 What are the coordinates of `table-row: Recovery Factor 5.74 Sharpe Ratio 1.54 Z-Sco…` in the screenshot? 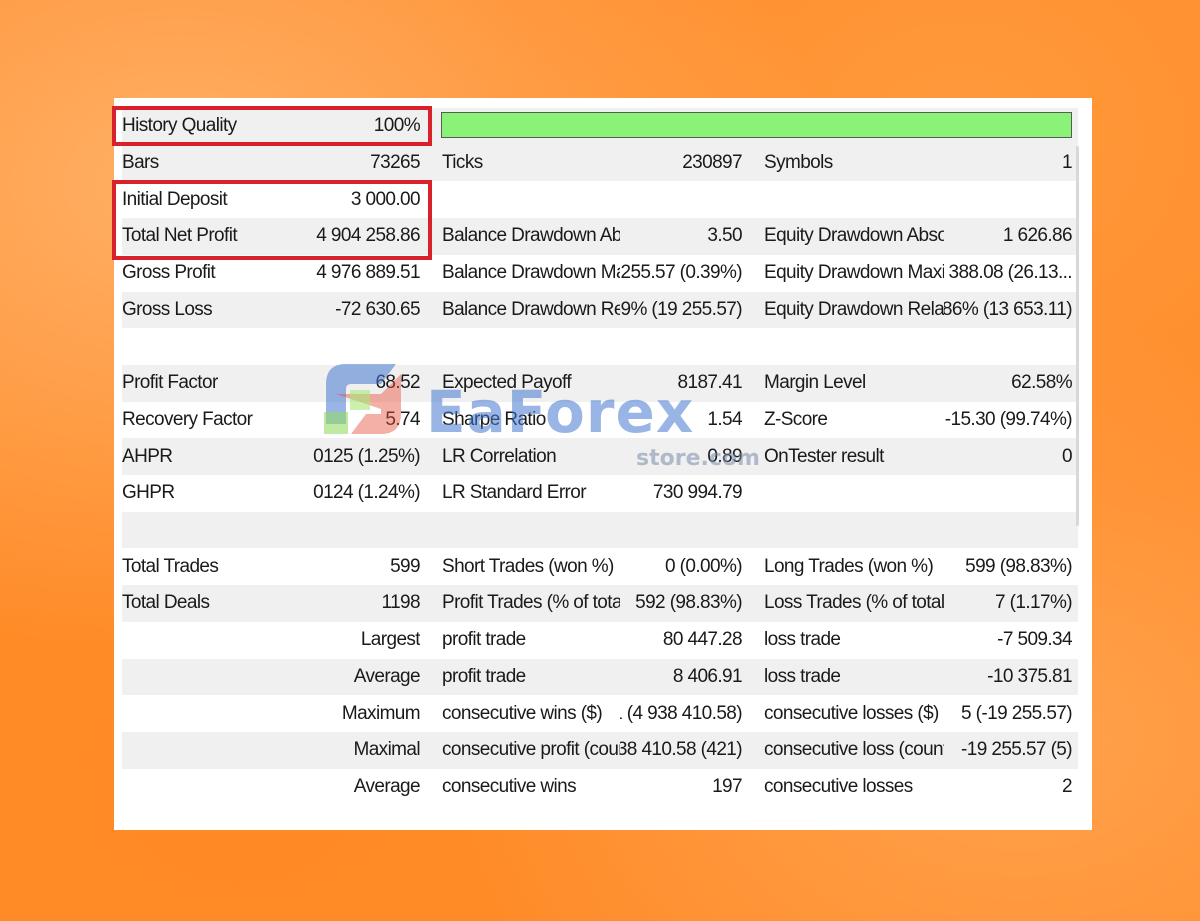 It's located at (600, 420).